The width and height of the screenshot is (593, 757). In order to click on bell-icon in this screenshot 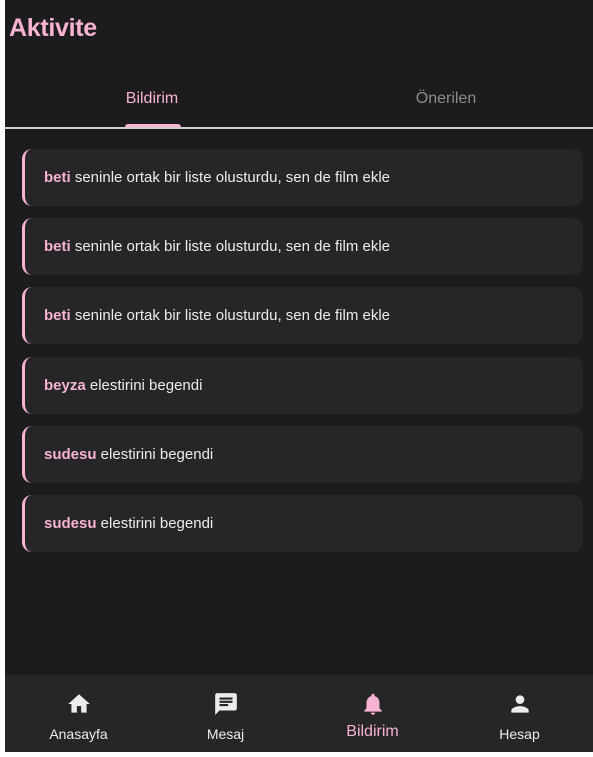, I will do `click(372, 704)`.